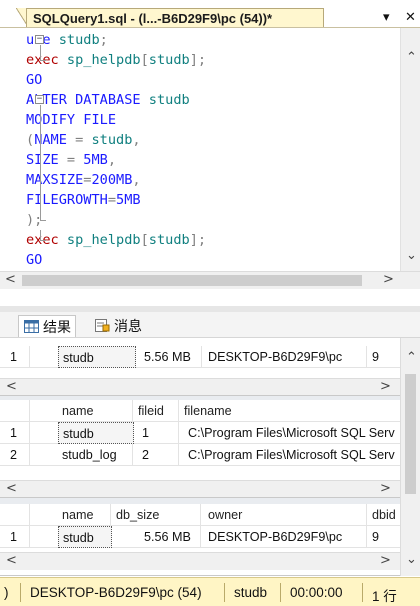 The width and height of the screenshot is (420, 606). What do you see at coordinates (67, 200) in the screenshot?
I see `code-token: FILEGROWTH` at bounding box center [67, 200].